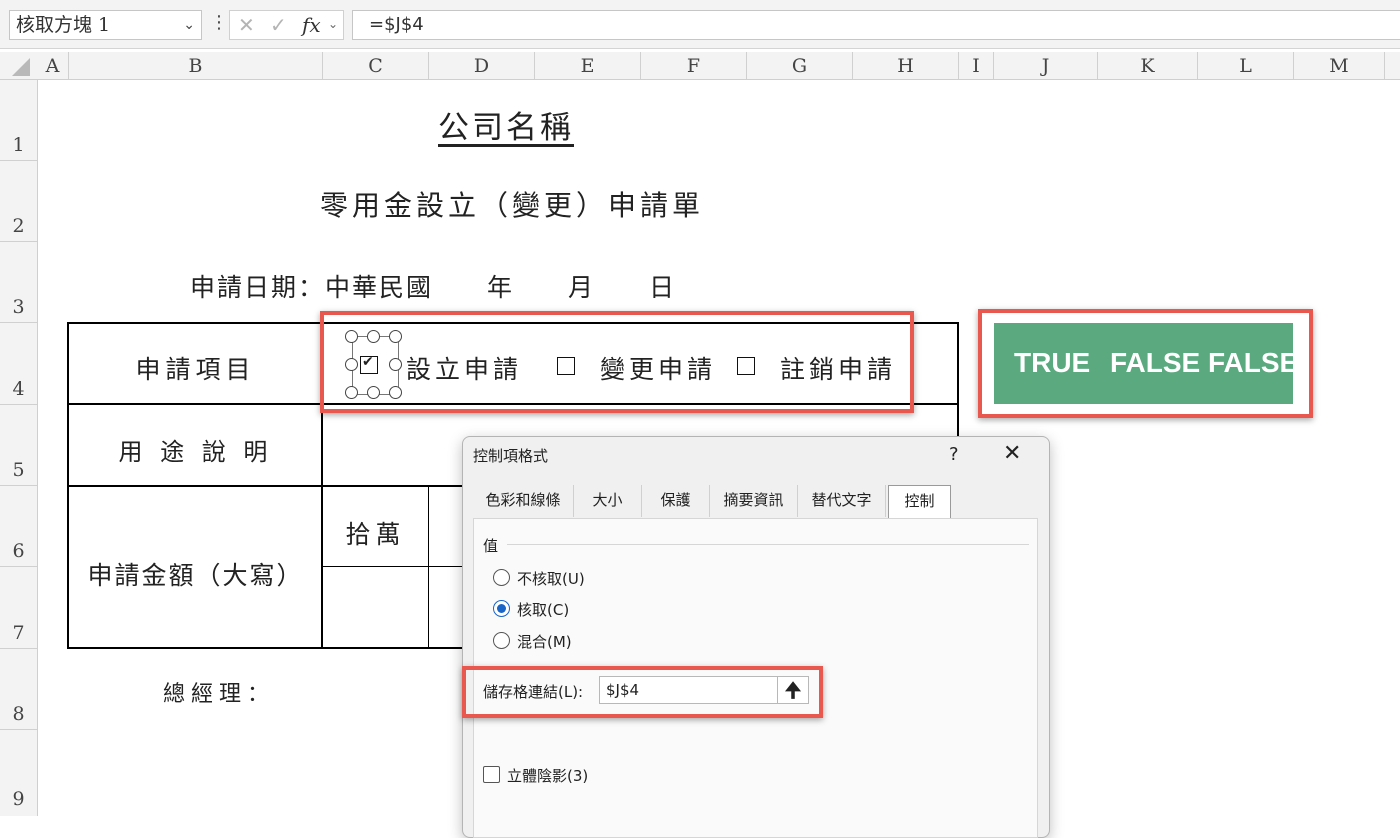 This screenshot has height=838, width=1400. I want to click on label-purpose: 用 途 說 明, so click(195, 452).